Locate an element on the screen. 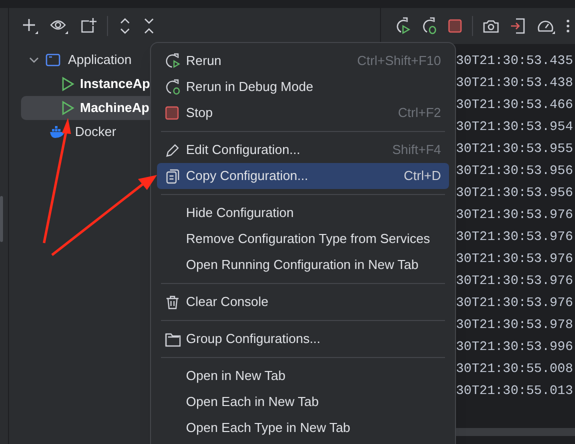 The height and width of the screenshot is (444, 575). log-line: 30T21:30:53.954 is located at coordinates (515, 127).